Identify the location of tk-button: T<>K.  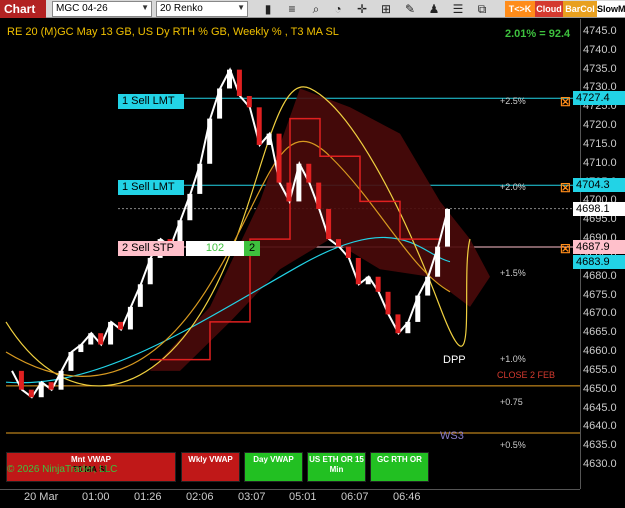
(520, 9).